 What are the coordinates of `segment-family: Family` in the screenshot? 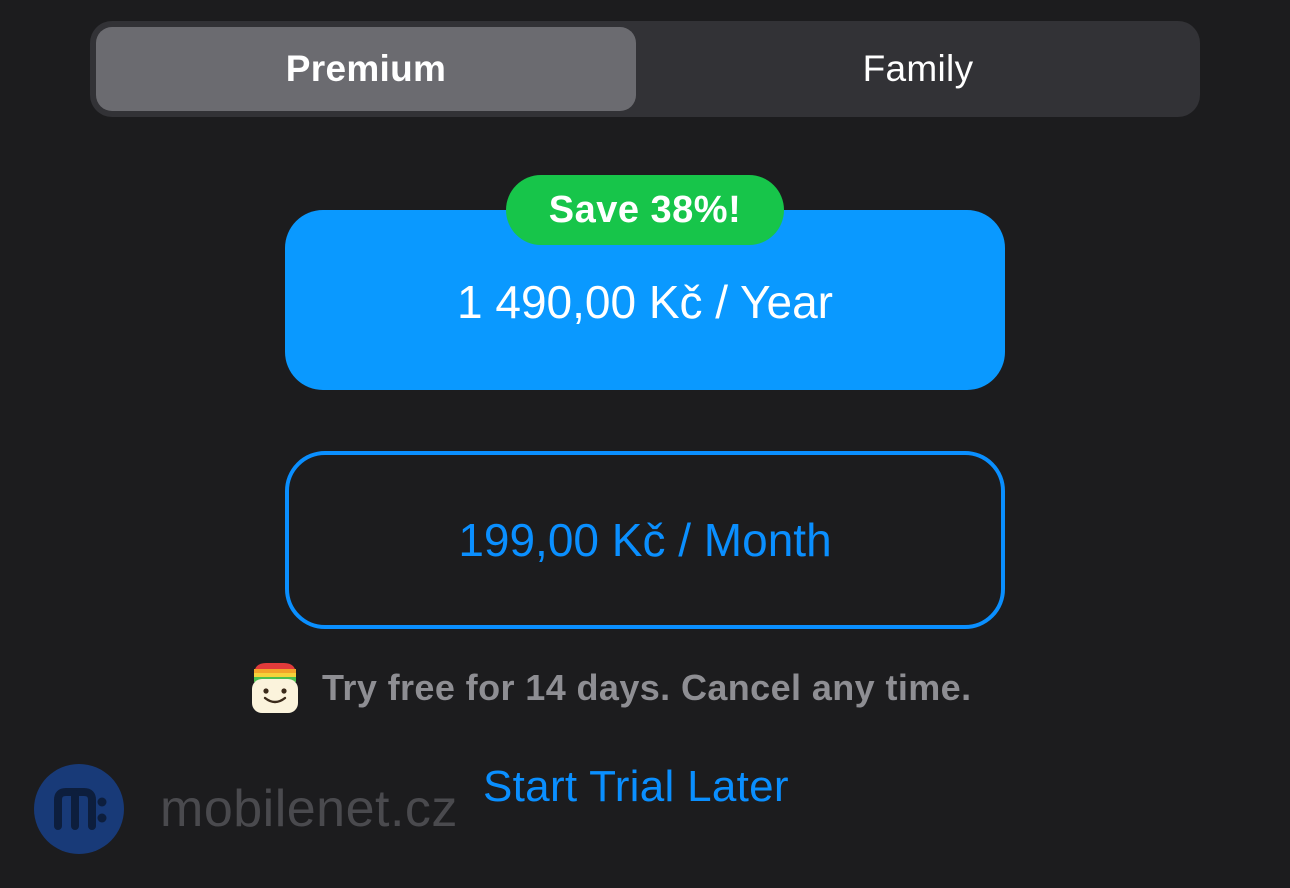 It's located at (918, 69).